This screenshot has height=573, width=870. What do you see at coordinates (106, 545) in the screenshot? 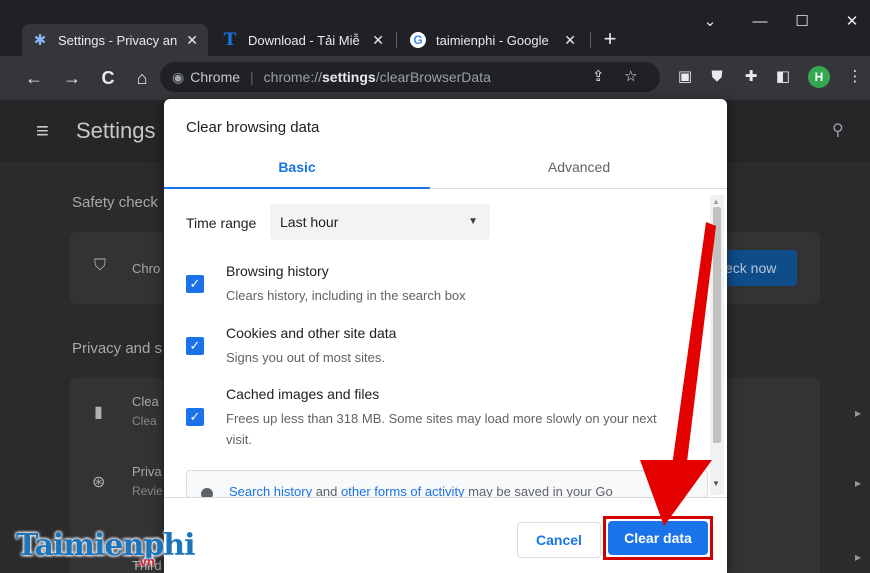
I see `watermark-main: Taimienphi` at bounding box center [106, 545].